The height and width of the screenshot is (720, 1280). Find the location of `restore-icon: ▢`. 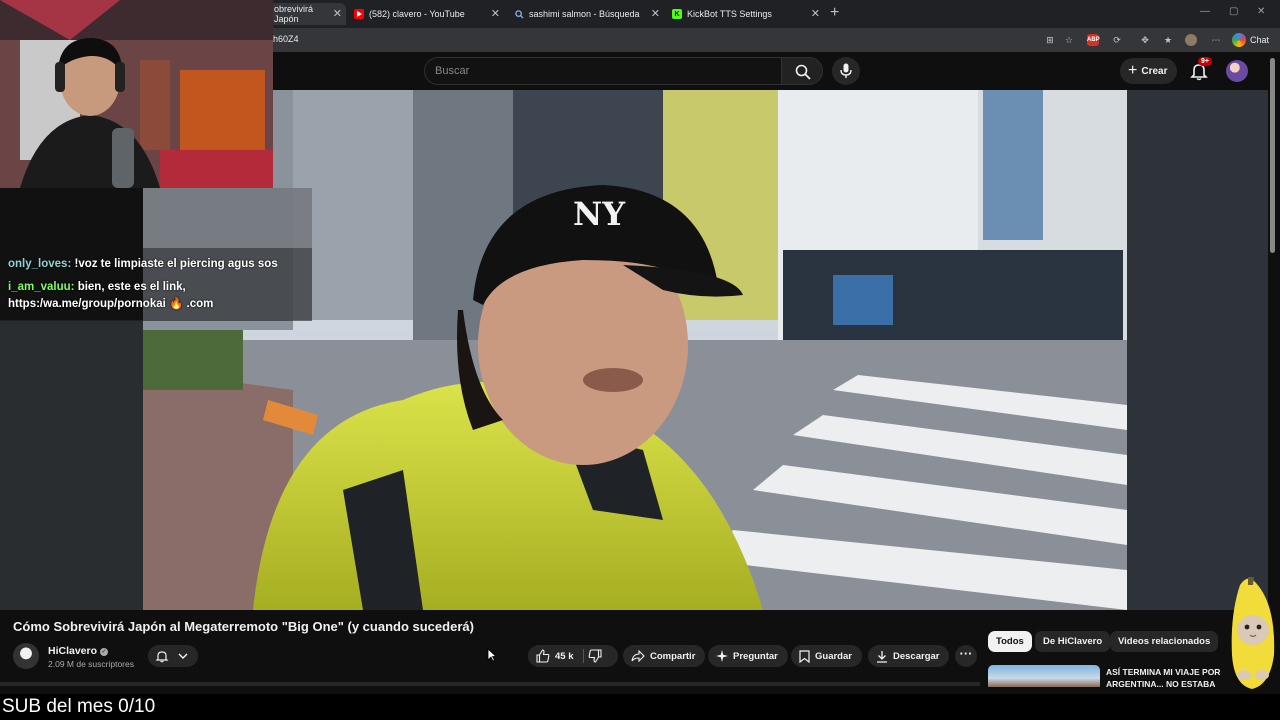

restore-icon: ▢ is located at coordinates (1233, 11).